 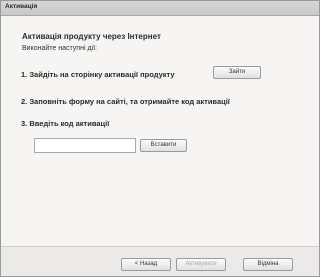 What do you see at coordinates (146, 264) in the screenshot?
I see `back-button: < Назад` at bounding box center [146, 264].